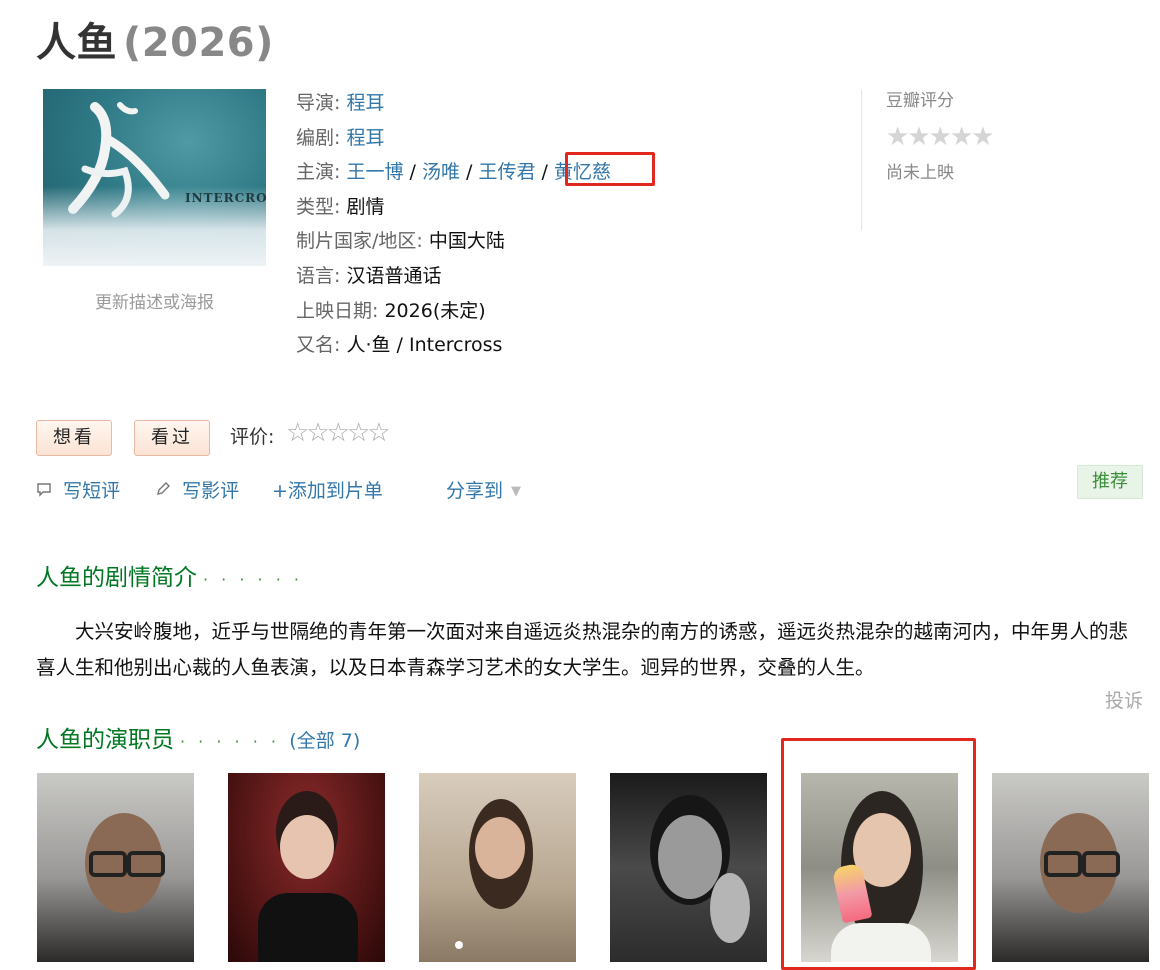  I want to click on star-outline-icon: ☆, so click(378, 433).